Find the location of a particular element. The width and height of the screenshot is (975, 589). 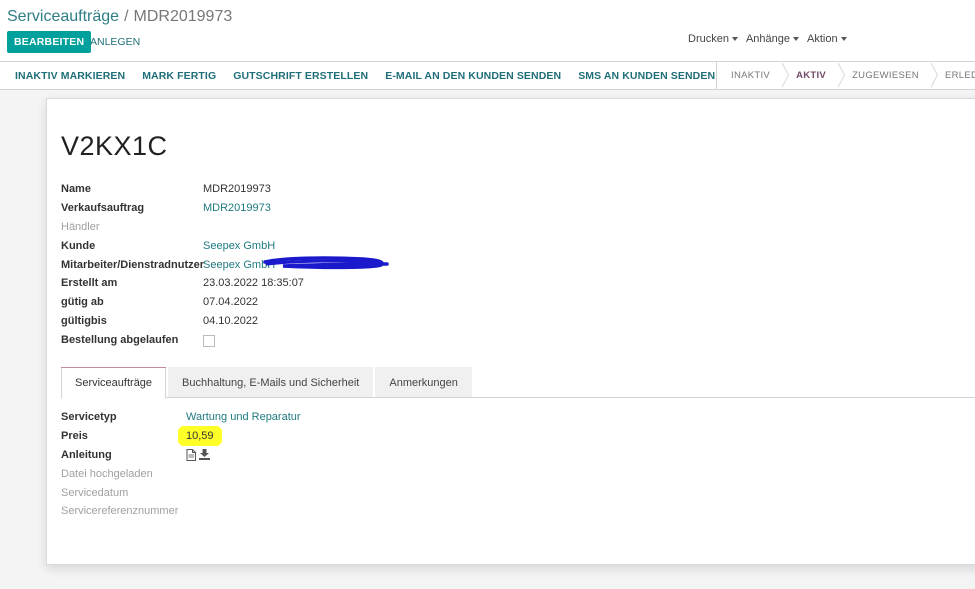

stage-inaktiv: INAKTIV is located at coordinates (753, 75).